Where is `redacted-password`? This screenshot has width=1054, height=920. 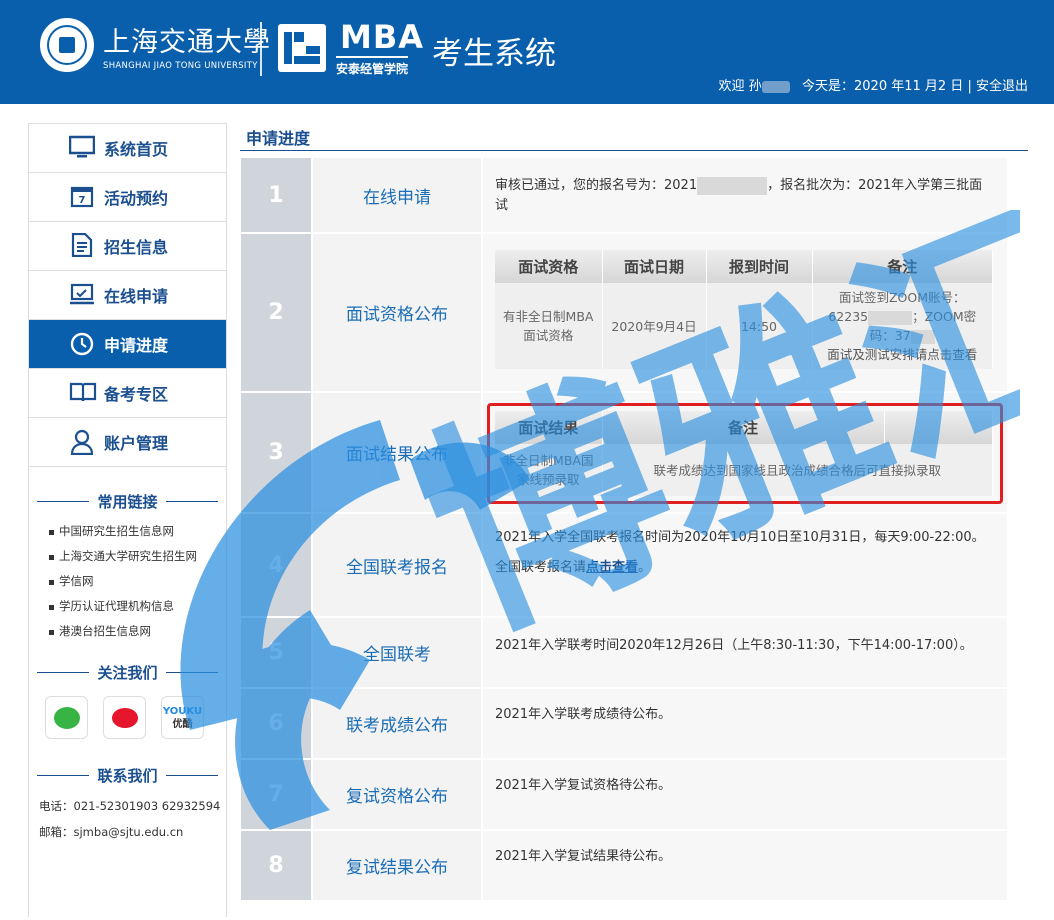
redacted-password is located at coordinates (922, 336).